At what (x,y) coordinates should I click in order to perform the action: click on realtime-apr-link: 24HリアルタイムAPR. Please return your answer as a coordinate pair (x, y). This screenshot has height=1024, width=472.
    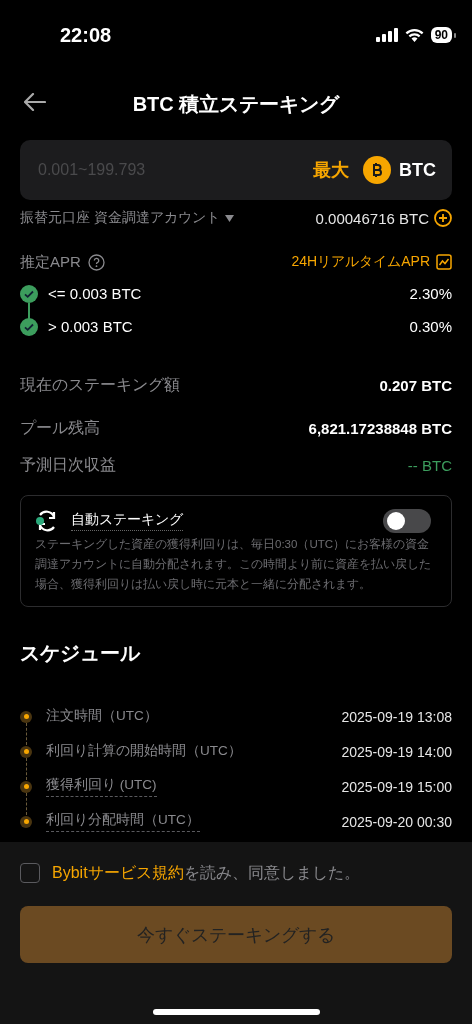
    Looking at the image, I should click on (360, 262).